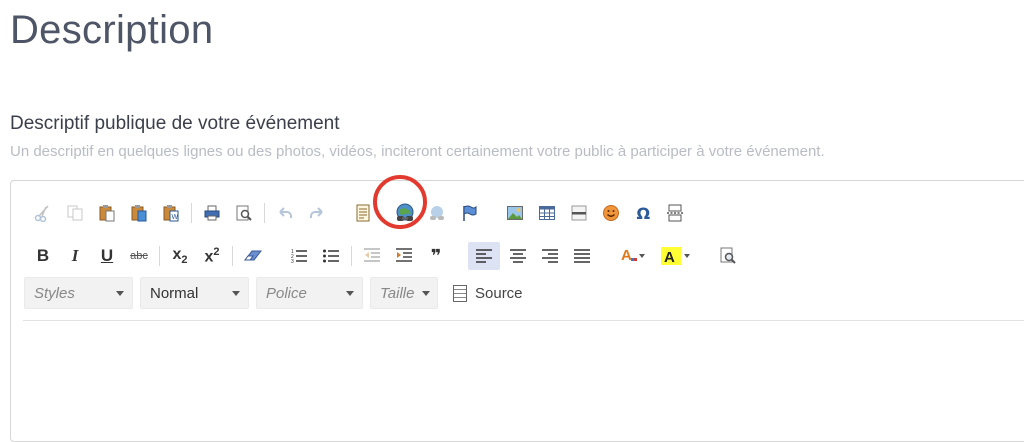 Image resolution: width=1024 pixels, height=442 pixels. I want to click on copy-button, so click(75, 213).